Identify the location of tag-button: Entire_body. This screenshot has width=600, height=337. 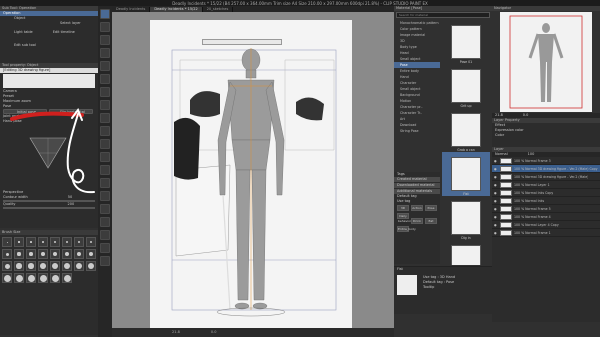
(406, 229).